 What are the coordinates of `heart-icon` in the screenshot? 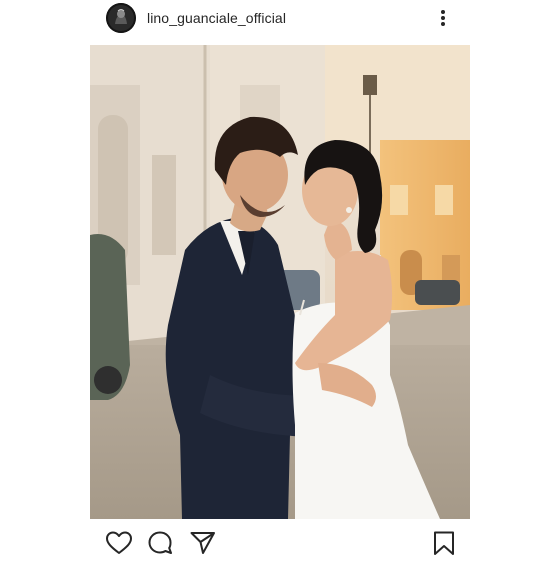 It's located at (119, 543).